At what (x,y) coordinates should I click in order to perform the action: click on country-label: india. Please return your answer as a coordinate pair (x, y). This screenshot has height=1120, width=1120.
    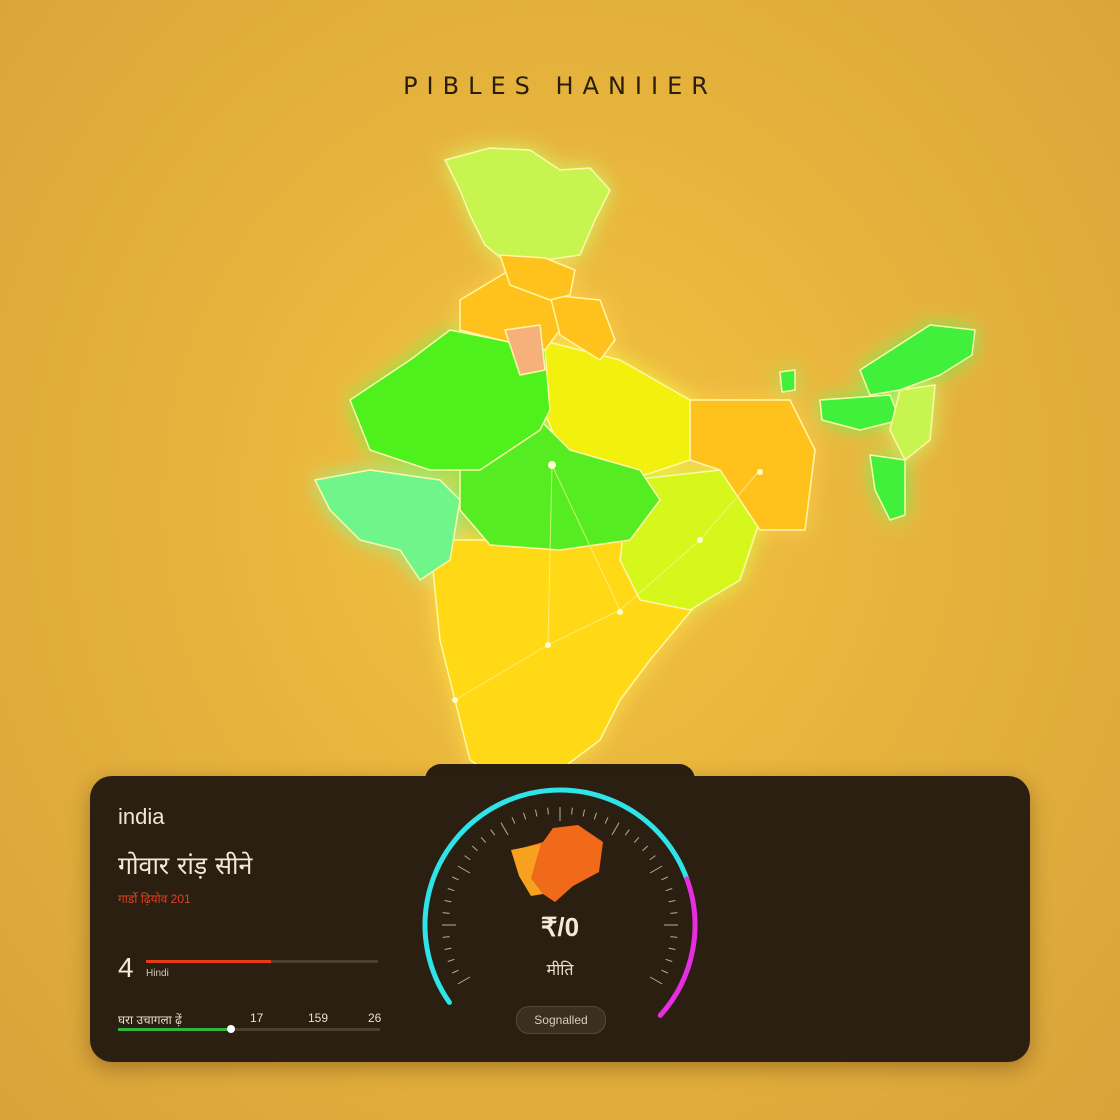
    Looking at the image, I should click on (141, 816).